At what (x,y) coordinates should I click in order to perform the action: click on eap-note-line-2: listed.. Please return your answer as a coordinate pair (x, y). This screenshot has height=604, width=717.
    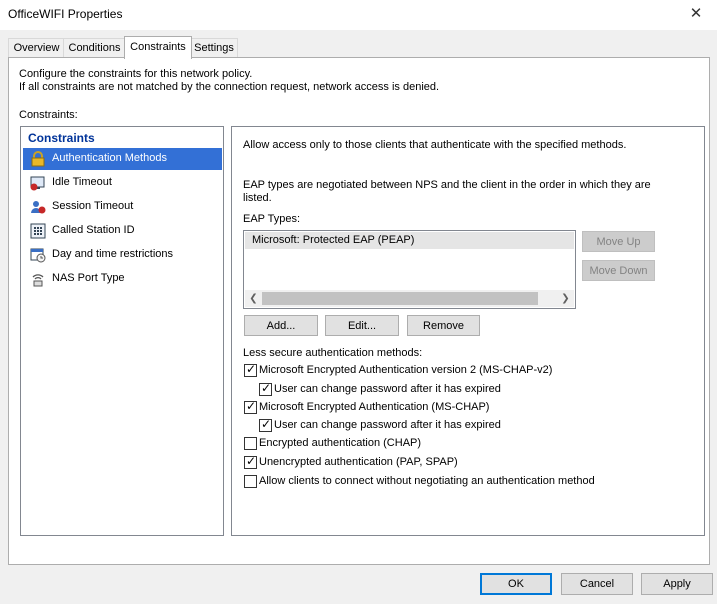
    Looking at the image, I should click on (257, 198).